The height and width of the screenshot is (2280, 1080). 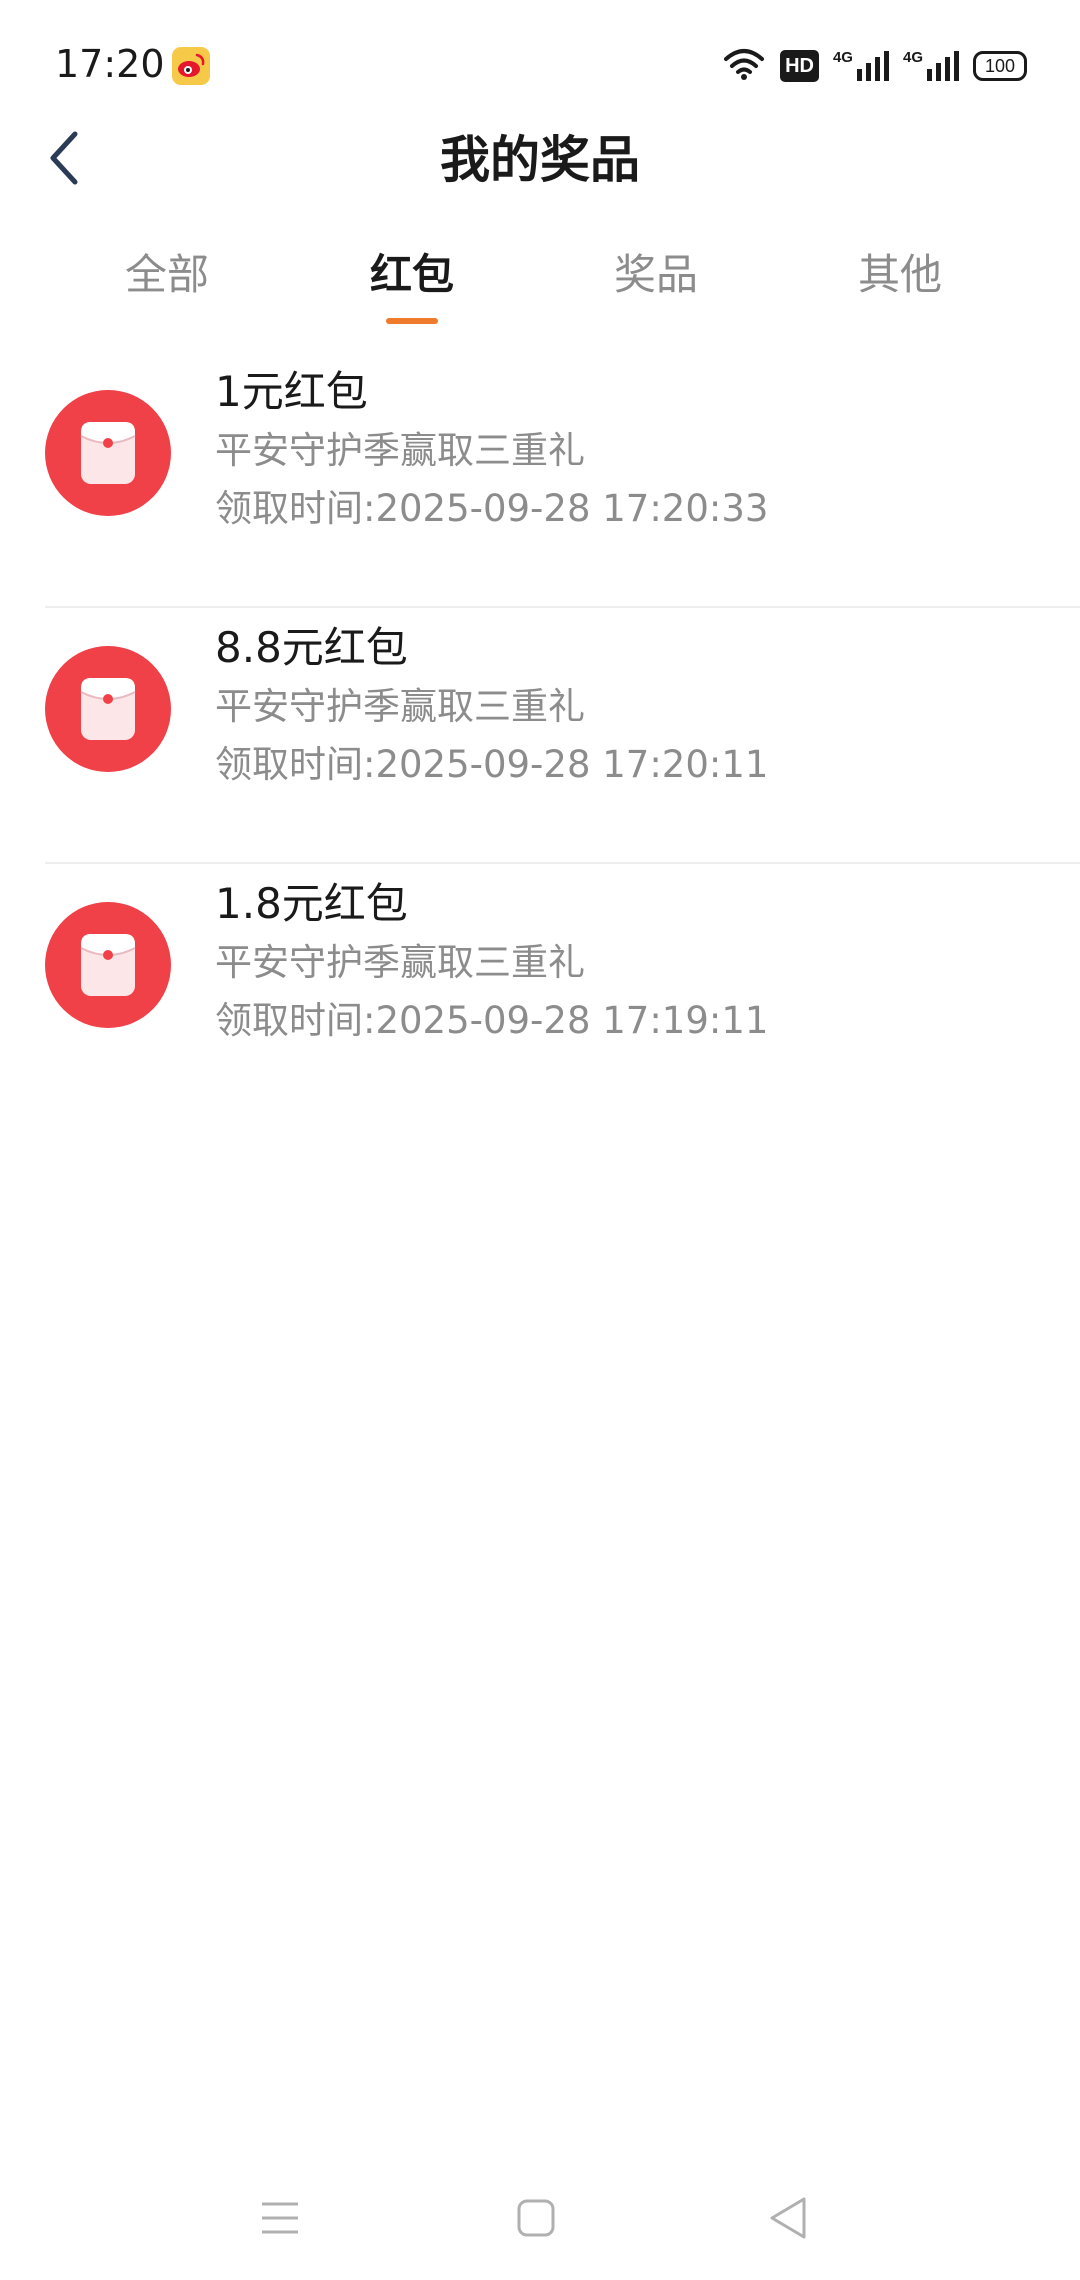 I want to click on signal-icon-2: 4G, so click(x=931, y=66).